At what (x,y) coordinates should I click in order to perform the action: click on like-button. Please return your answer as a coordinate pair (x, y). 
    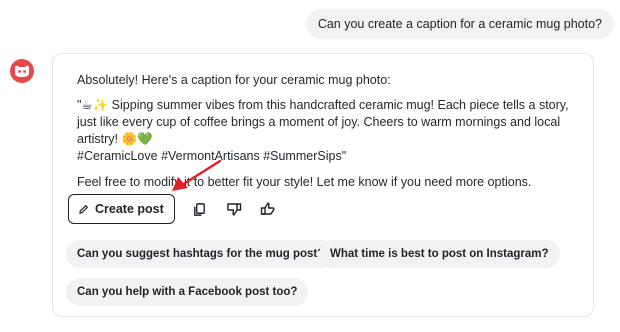
    Looking at the image, I should click on (268, 209).